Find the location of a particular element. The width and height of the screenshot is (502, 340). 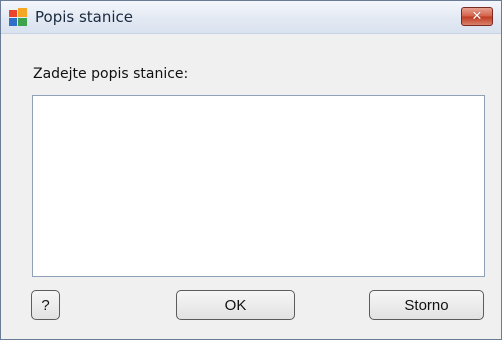

ok-button: OK is located at coordinates (235, 305).